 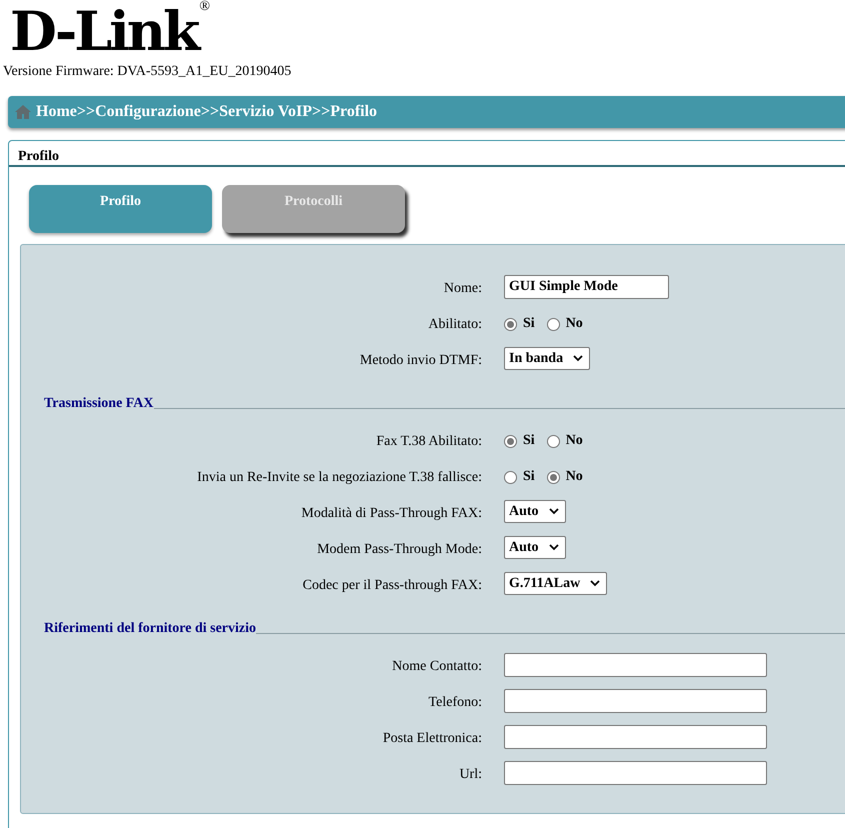 What do you see at coordinates (147, 72) in the screenshot?
I see `firmware-version: Versione Firmware: DVA-5593_A1_EU_20190405` at bounding box center [147, 72].